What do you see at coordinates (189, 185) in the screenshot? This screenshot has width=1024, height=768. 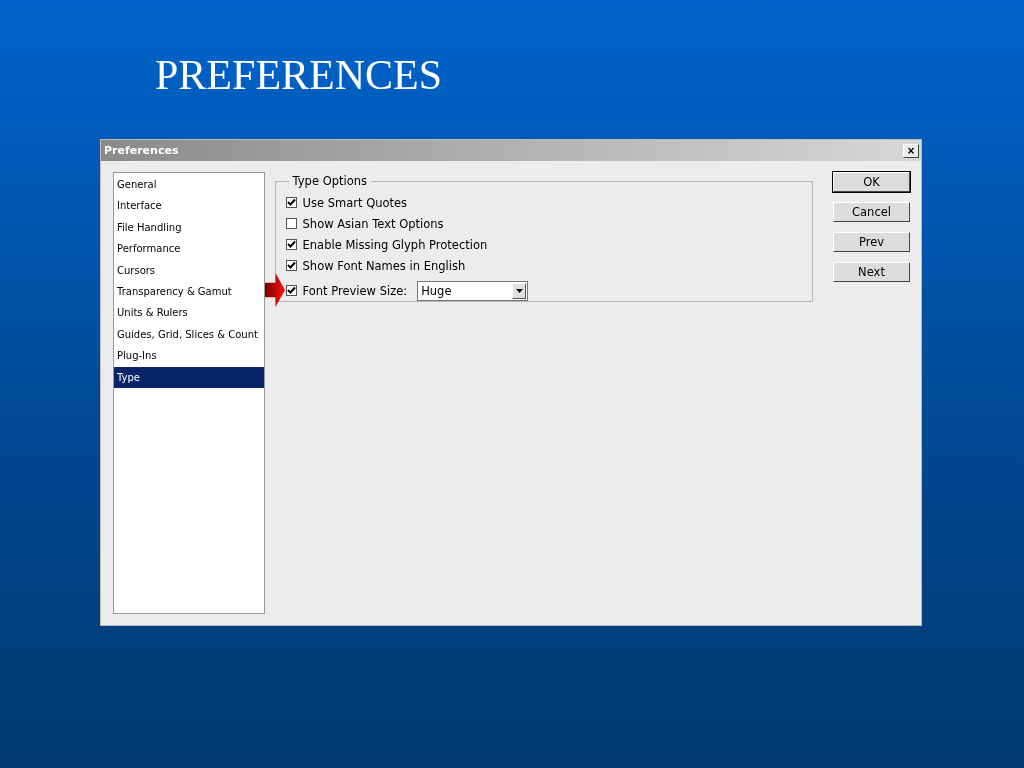 I see `category-item: General` at bounding box center [189, 185].